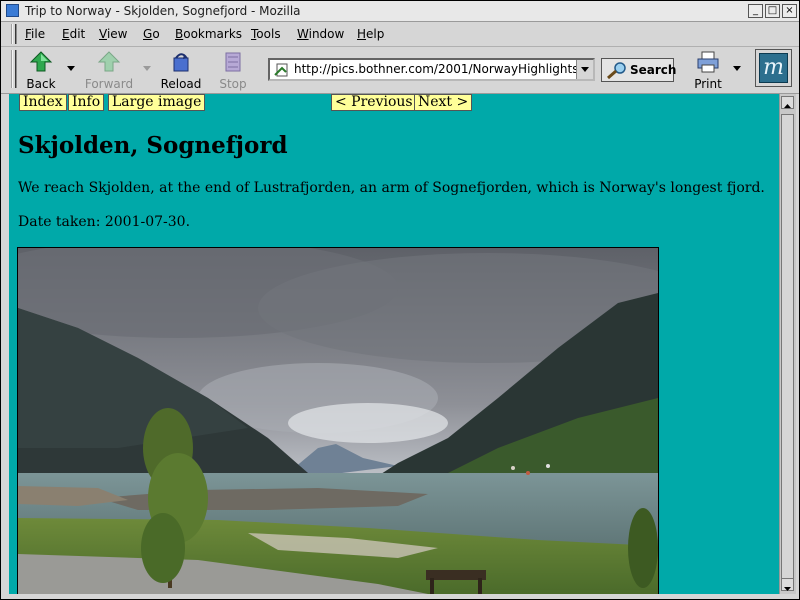  Describe the element at coordinates (653, 70) in the screenshot. I see `search-label: Search` at that location.